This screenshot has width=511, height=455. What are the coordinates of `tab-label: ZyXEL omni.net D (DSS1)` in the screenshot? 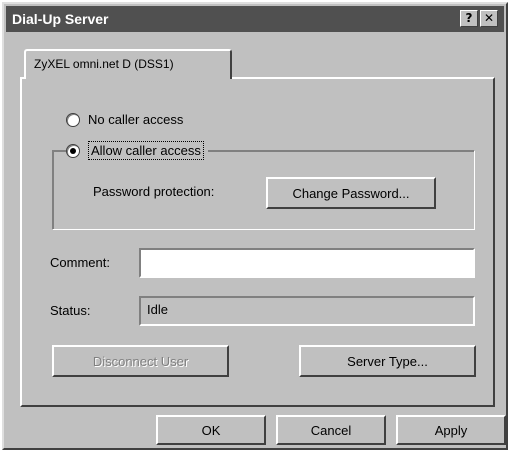 It's located at (104, 64).